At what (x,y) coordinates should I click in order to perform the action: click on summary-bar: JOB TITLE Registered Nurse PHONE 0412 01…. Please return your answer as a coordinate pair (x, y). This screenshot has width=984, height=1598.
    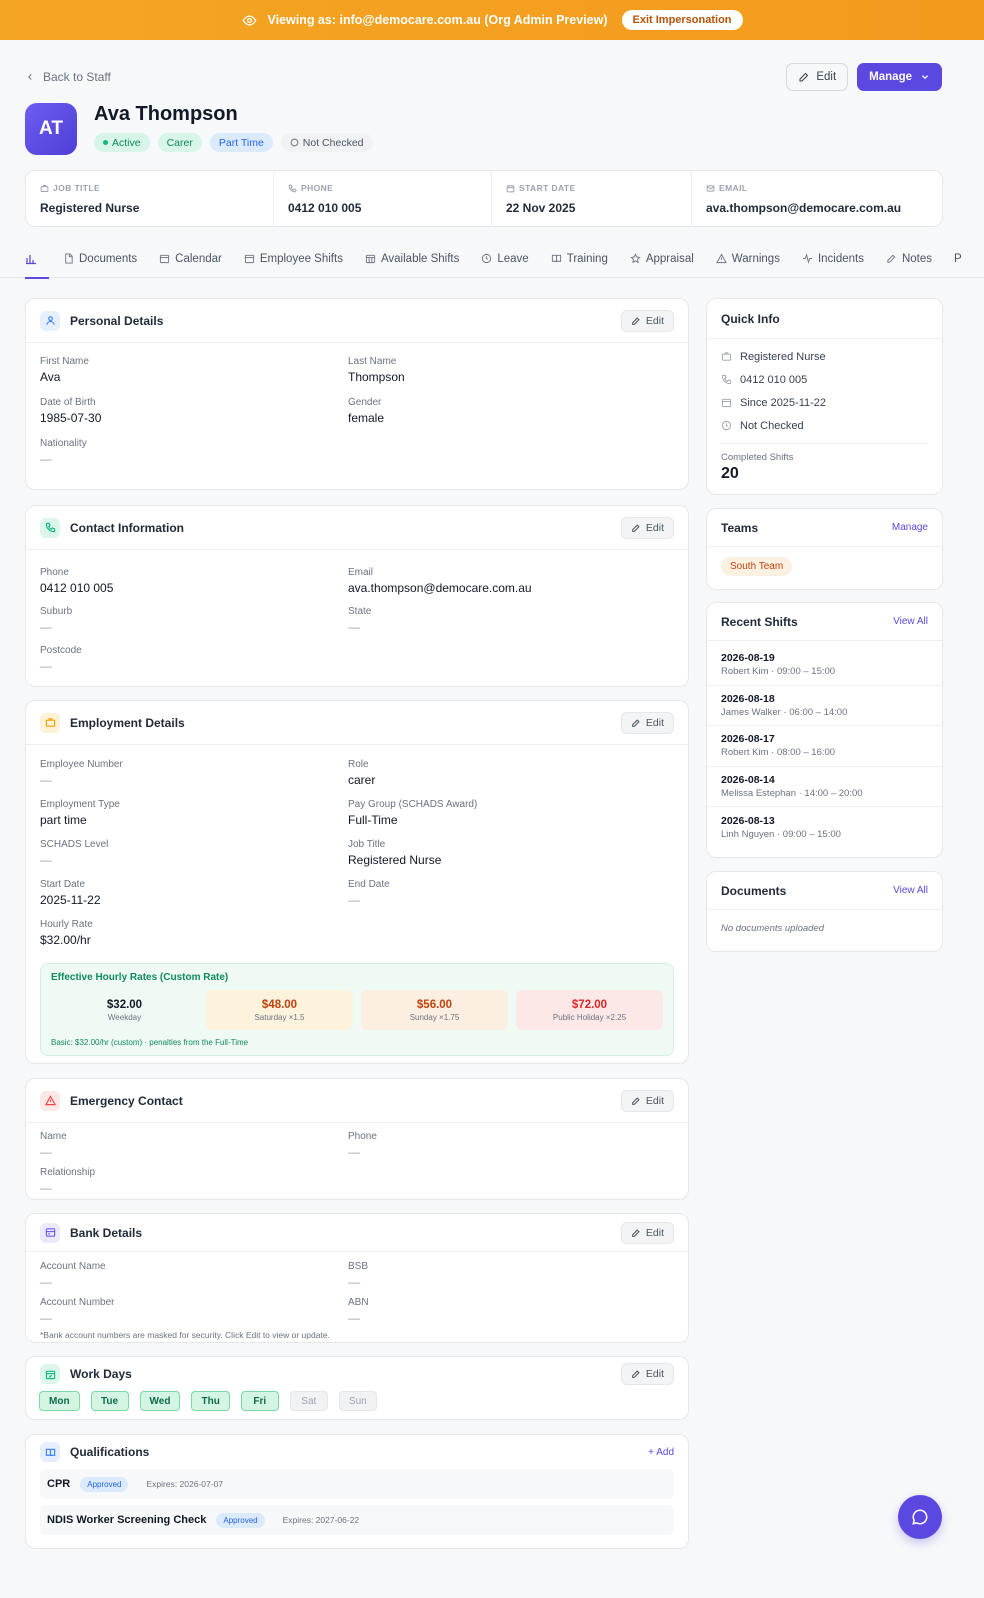
    Looking at the image, I should click on (484, 198).